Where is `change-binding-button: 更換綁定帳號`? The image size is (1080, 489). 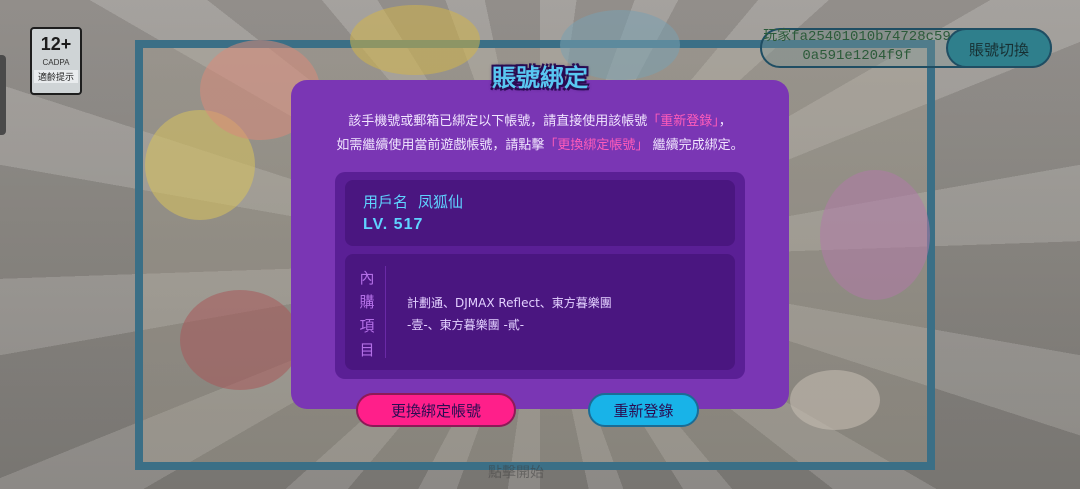
change-binding-button: 更換綁定帳號 is located at coordinates (436, 410).